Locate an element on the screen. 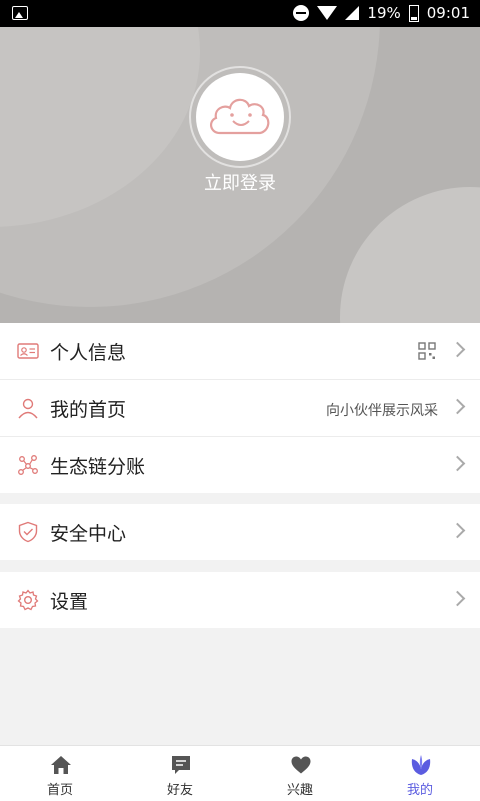 Image resolution: width=480 pixels, height=801 pixels. tab-home: 首页 is located at coordinates (60, 773).